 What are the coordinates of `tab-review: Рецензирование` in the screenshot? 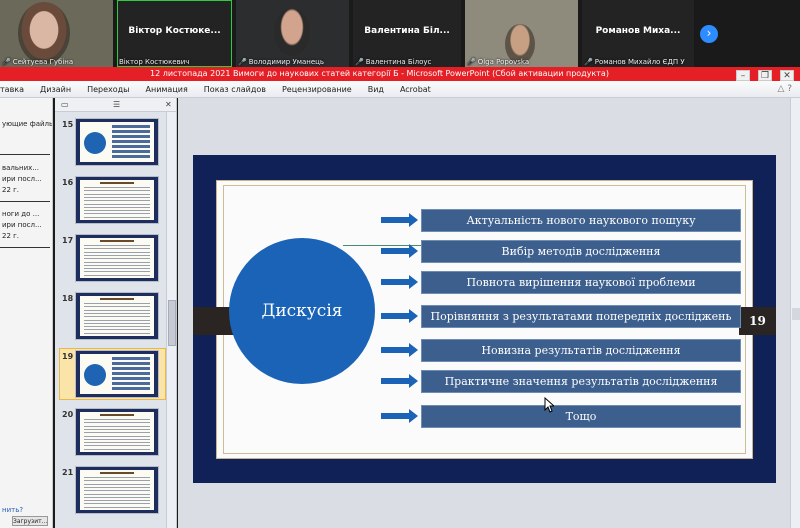 It's located at (317, 89).